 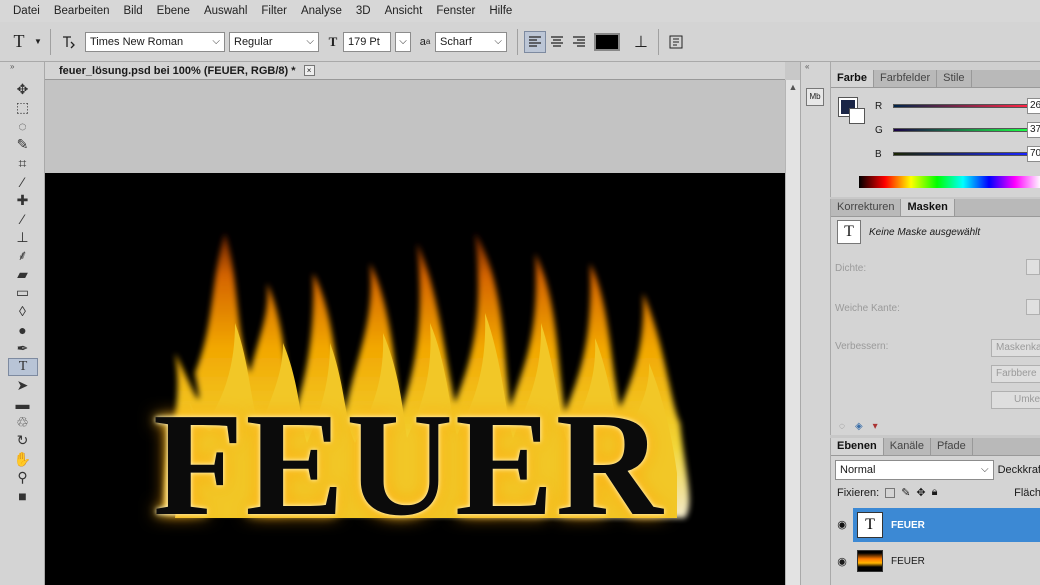 I want to click on history-brush-tool-icon: ⸙, so click(x=22, y=256).